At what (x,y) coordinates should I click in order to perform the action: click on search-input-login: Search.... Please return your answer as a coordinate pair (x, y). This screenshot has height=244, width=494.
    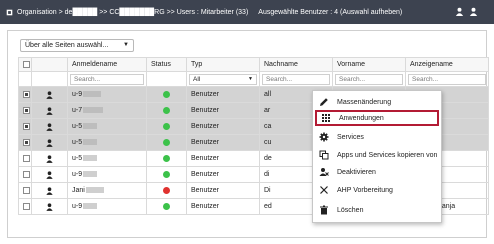
    Looking at the image, I should click on (107, 79).